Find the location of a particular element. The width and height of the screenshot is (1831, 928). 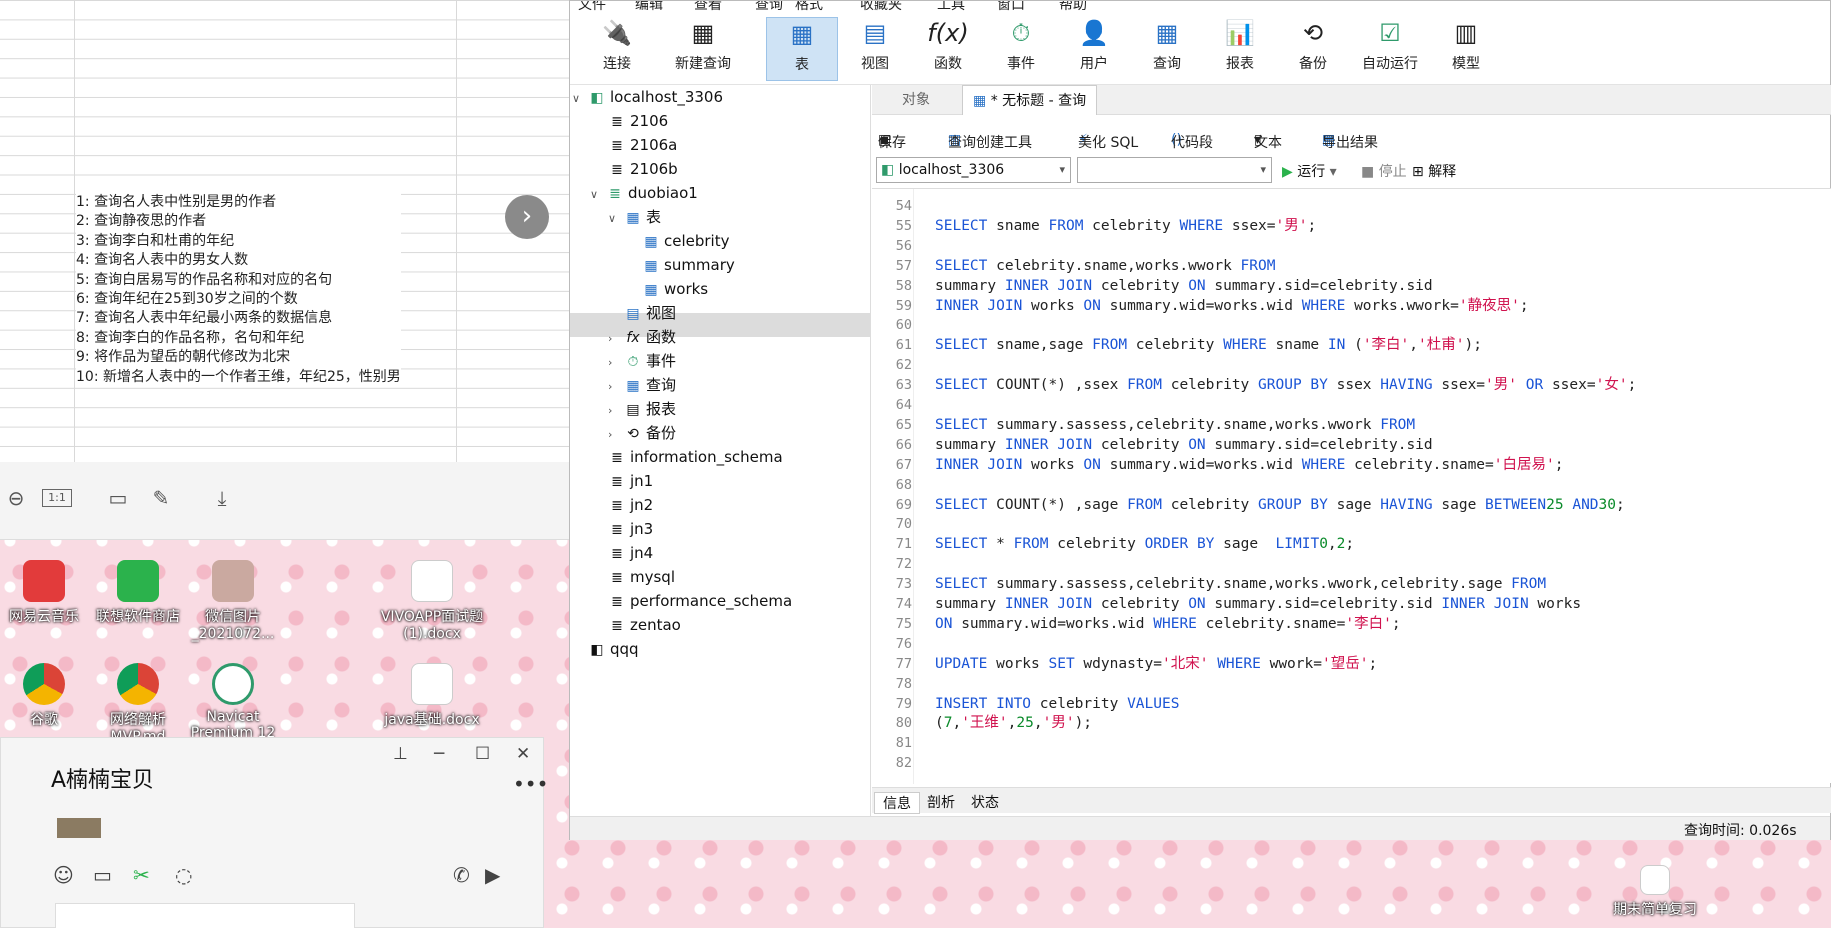

tree-tables-folder: ∨ ▦ 表 is located at coordinates (634, 217).